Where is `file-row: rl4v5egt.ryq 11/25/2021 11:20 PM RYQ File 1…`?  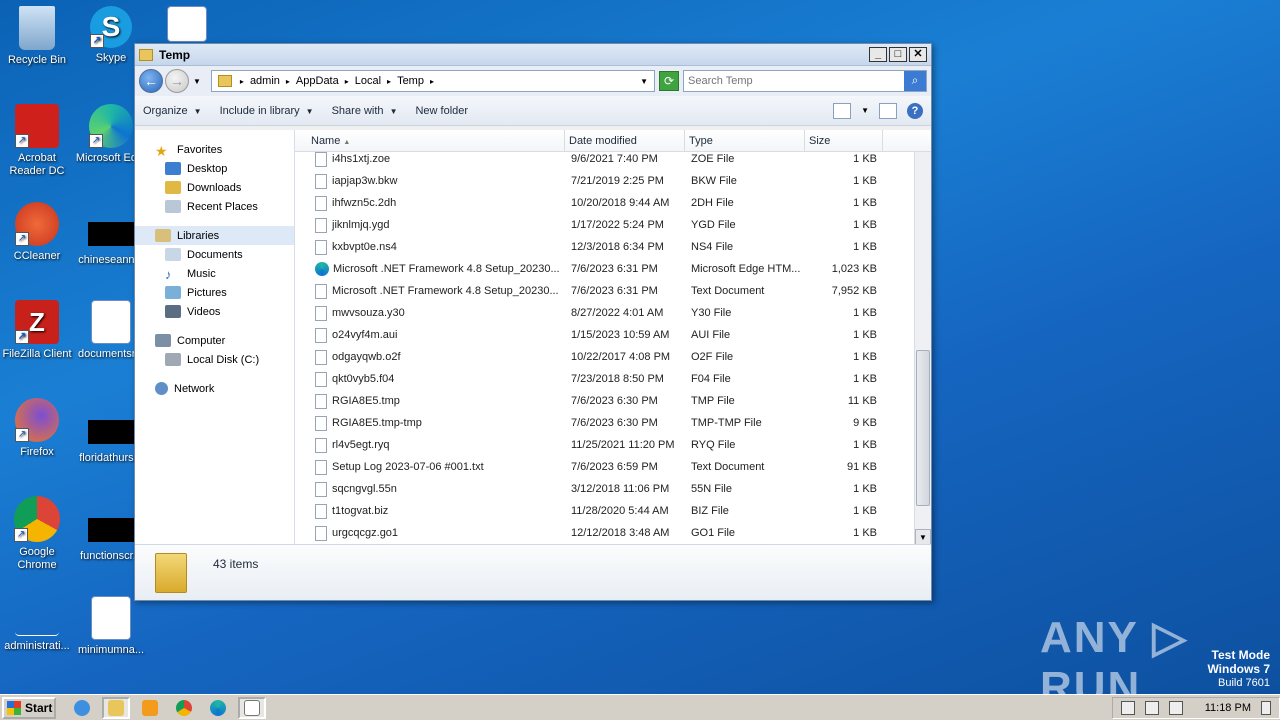 file-row: rl4v5egt.ryq 11/25/2021 11:20 PM RYQ File 1… is located at coordinates (604, 445).